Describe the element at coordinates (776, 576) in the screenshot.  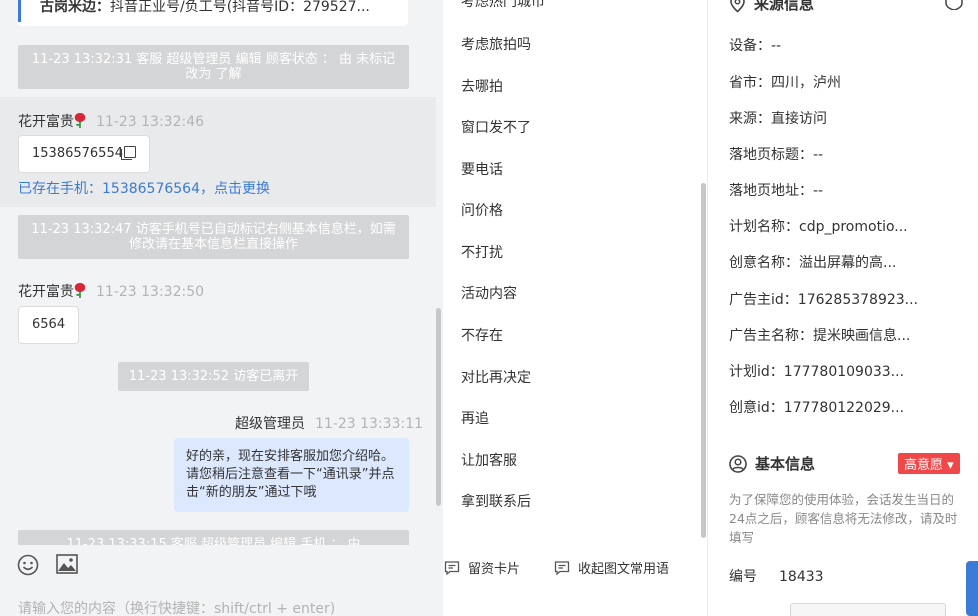
I see `number-row: 编号 18433` at that location.